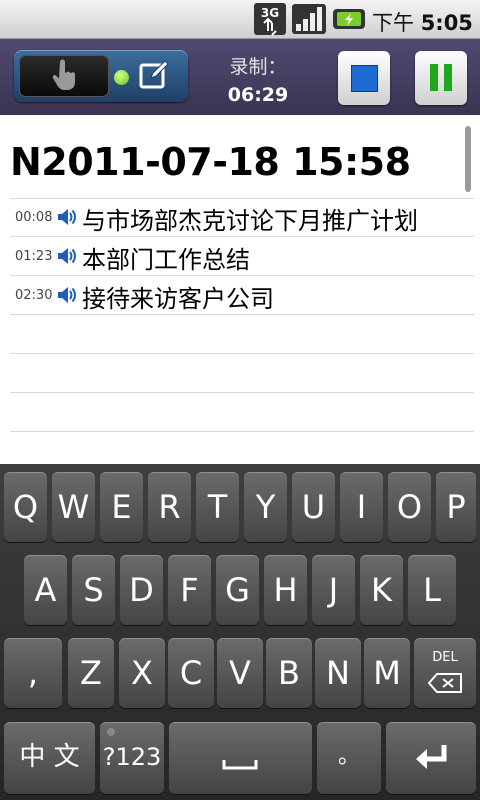 Image resolution: width=480 pixels, height=800 pixels. Describe the element at coordinates (409, 507) in the screenshot. I see `key-o: O` at that location.